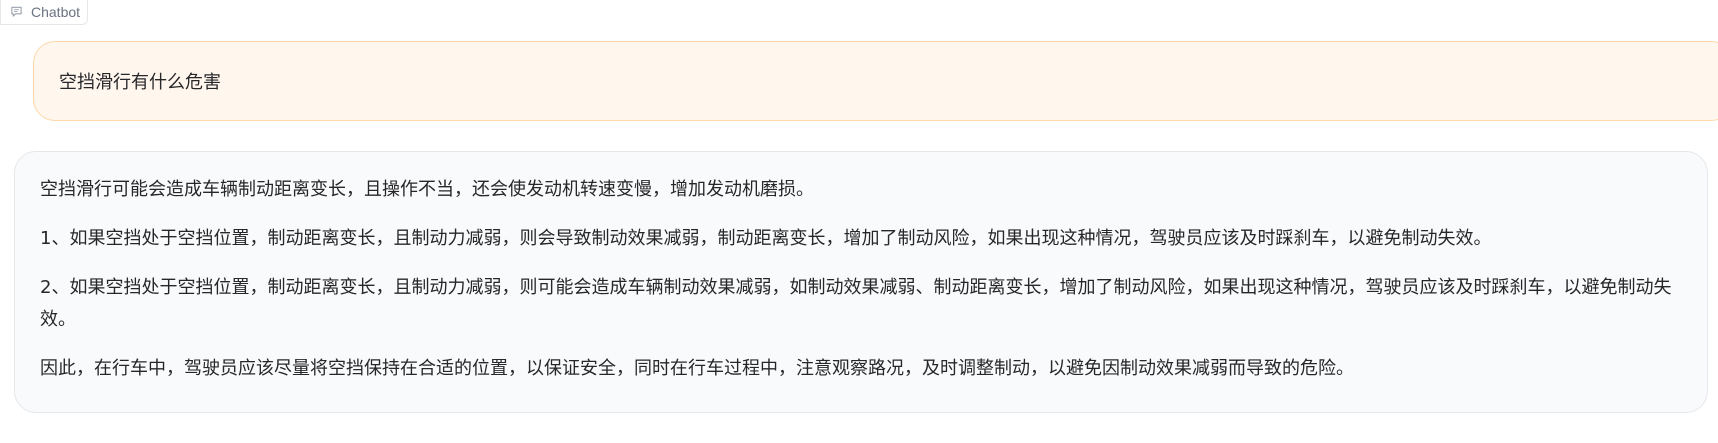  I want to click on chatbot-label: Chatbot, so click(44, 12).